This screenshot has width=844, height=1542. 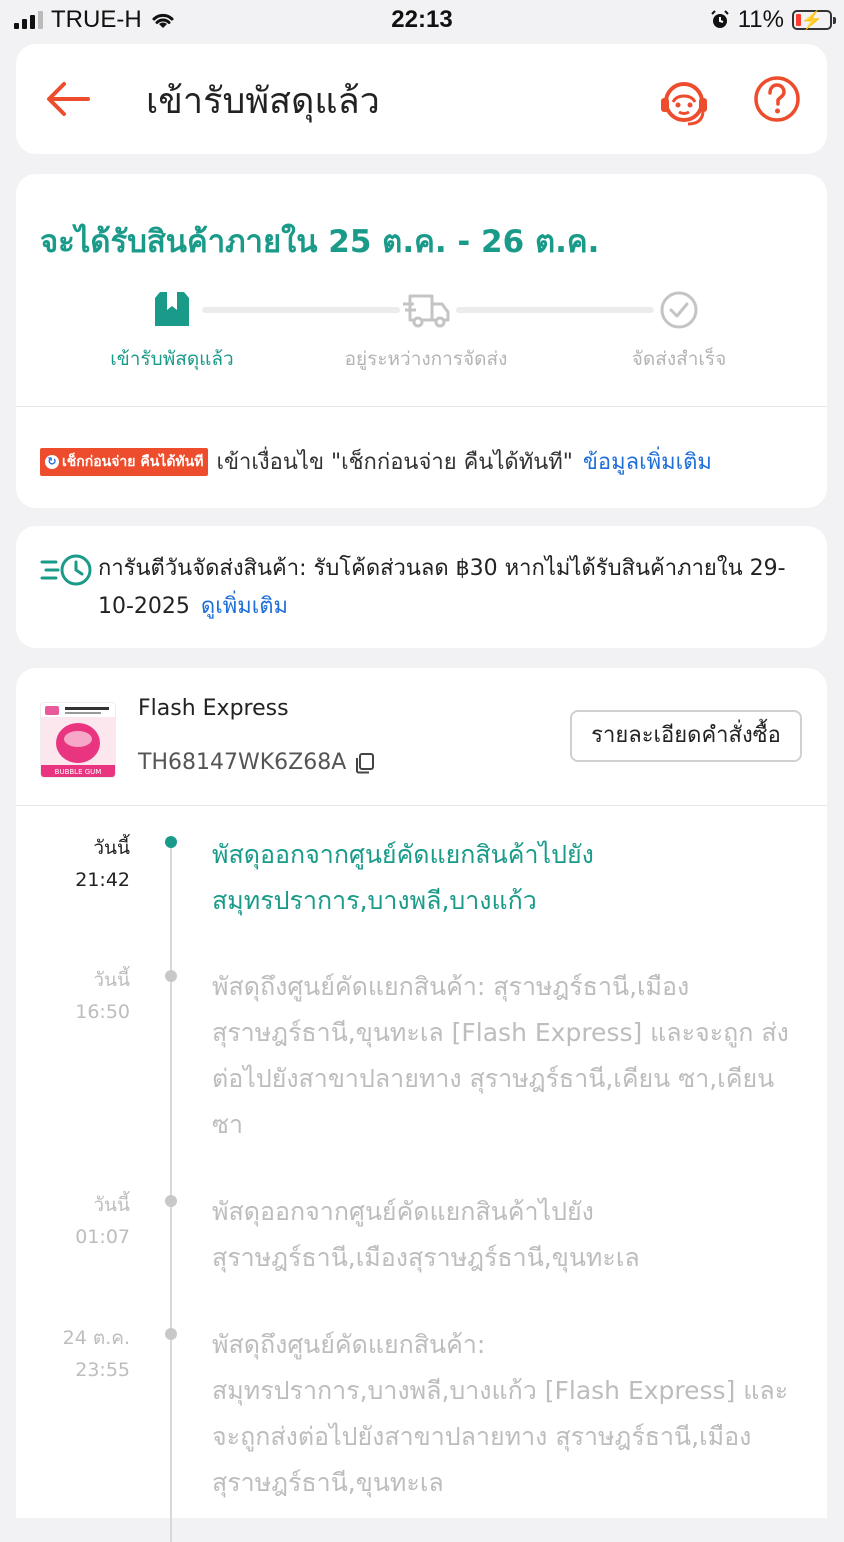 I want to click on alarm-icon, so click(x=720, y=19).